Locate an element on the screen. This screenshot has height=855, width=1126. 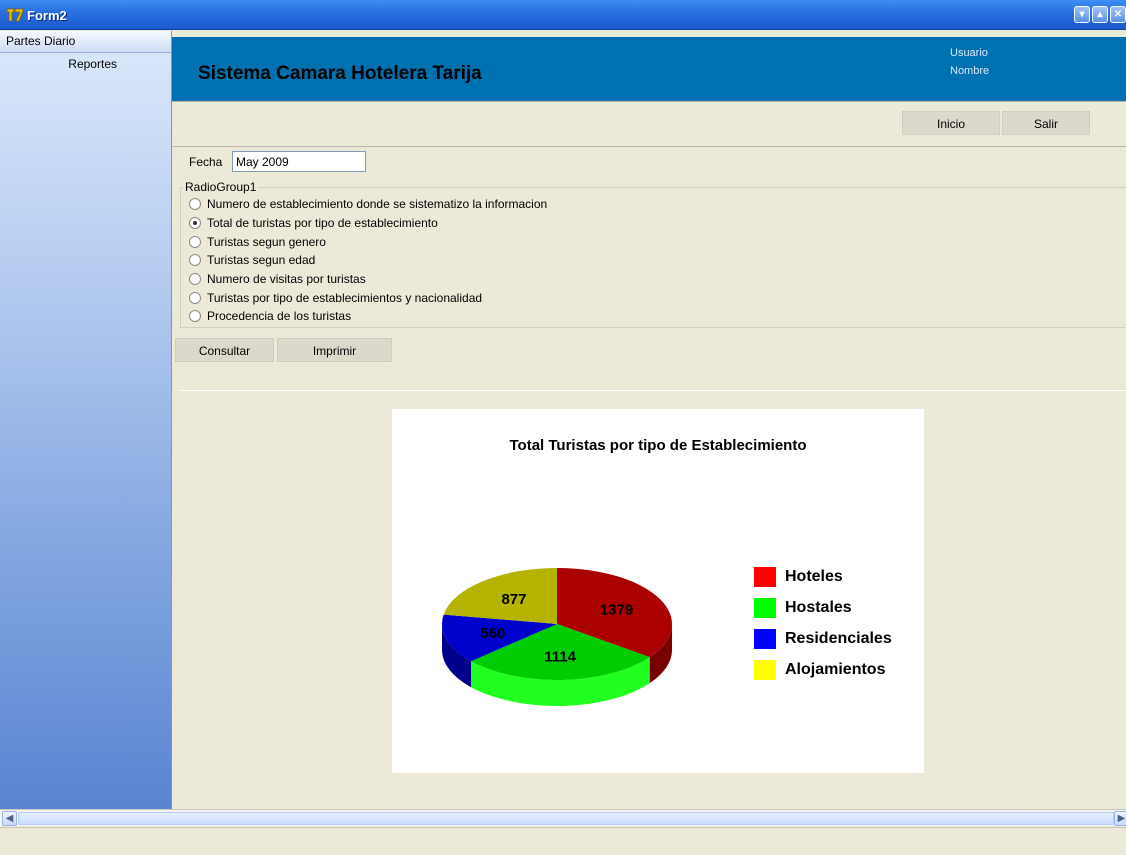
user-label: Usuario is located at coordinates (969, 53).